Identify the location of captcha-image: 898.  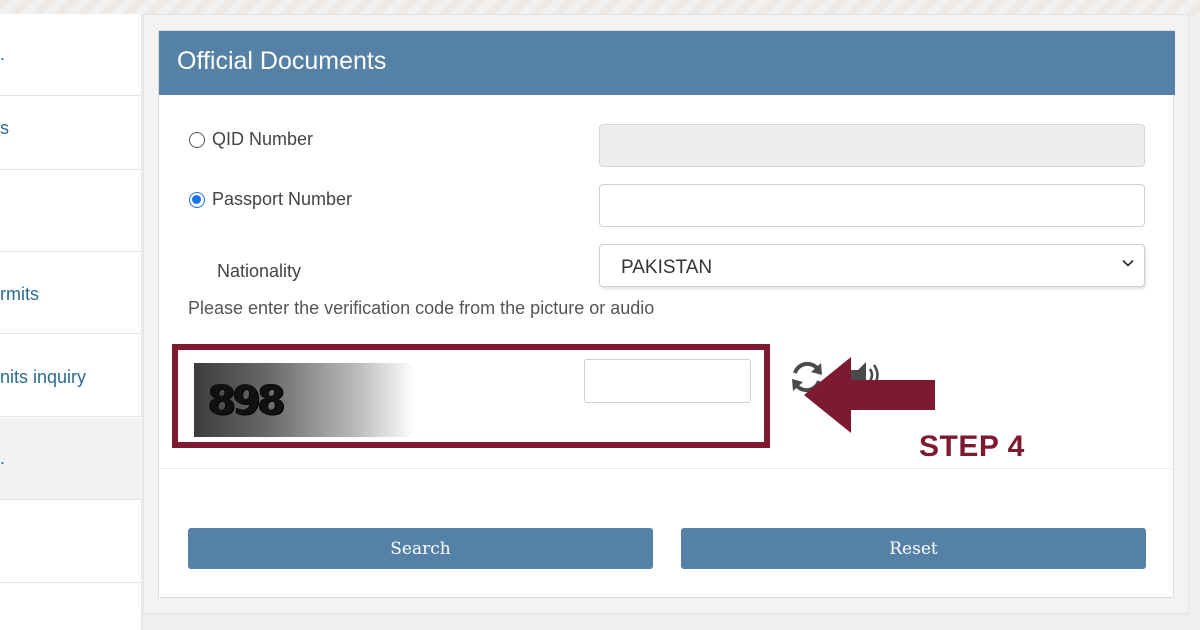
(304, 400).